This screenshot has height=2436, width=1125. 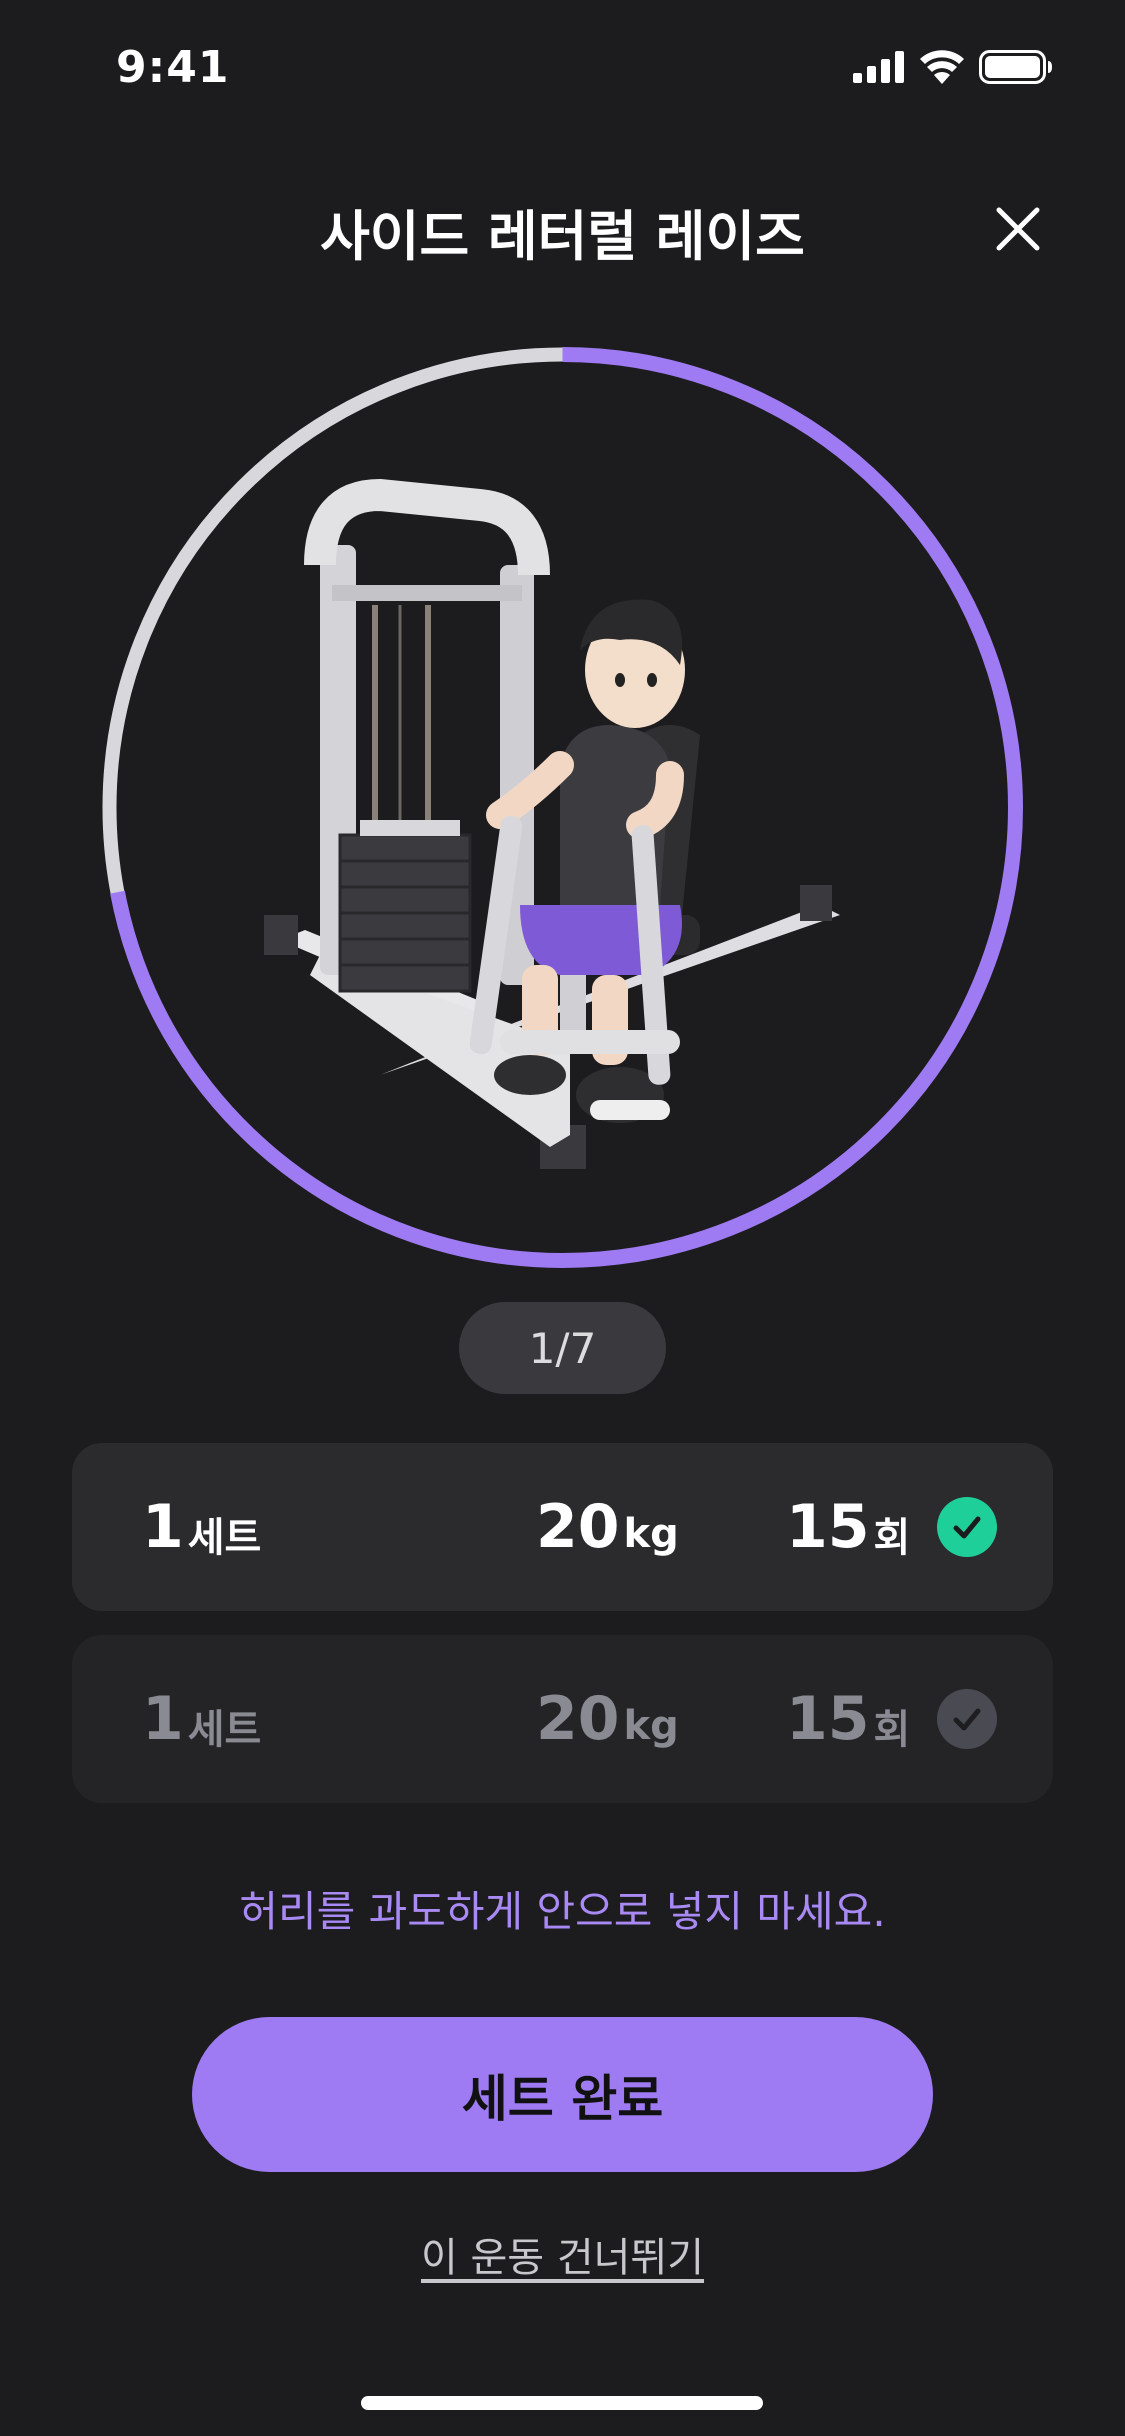 I want to click on close-icon, so click(x=1018, y=229).